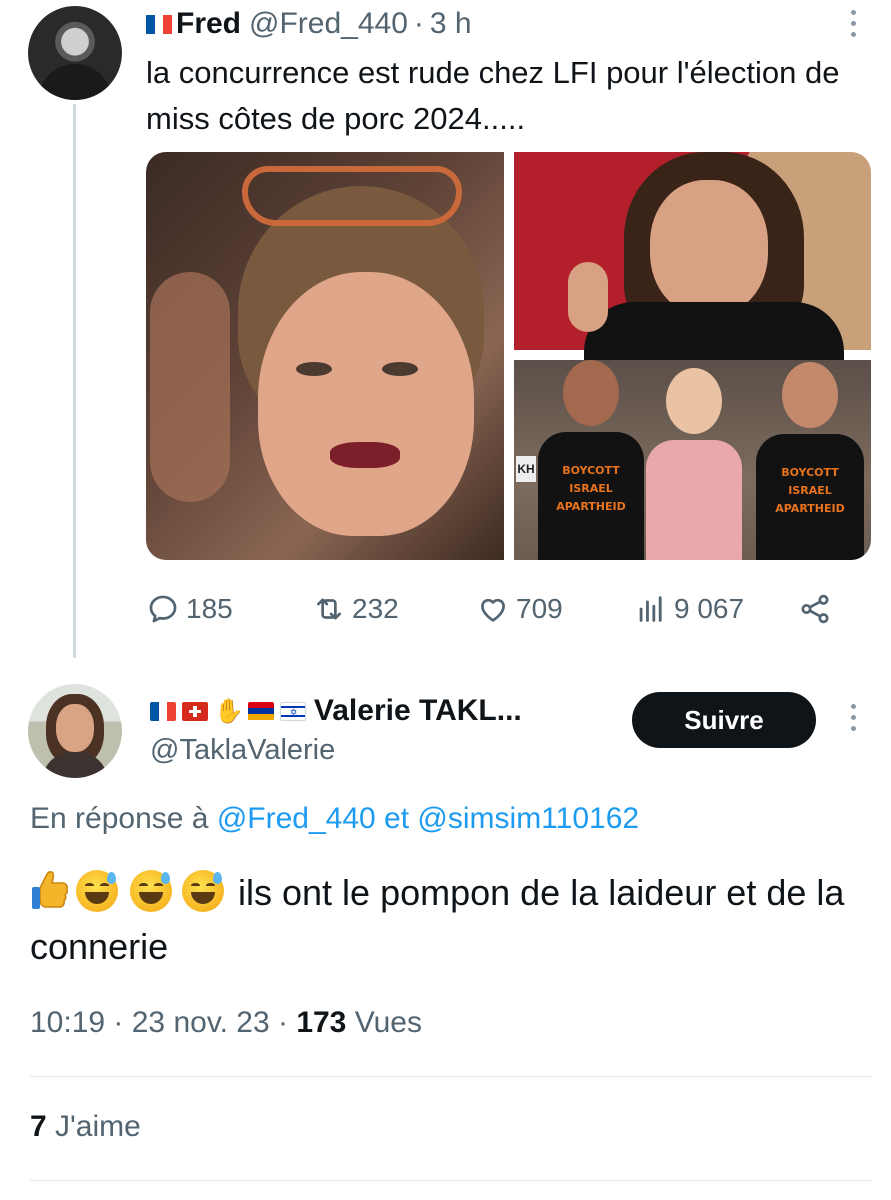 The width and height of the screenshot is (891, 1200). What do you see at coordinates (260, 711) in the screenshot?
I see `armenia-flag-icon` at bounding box center [260, 711].